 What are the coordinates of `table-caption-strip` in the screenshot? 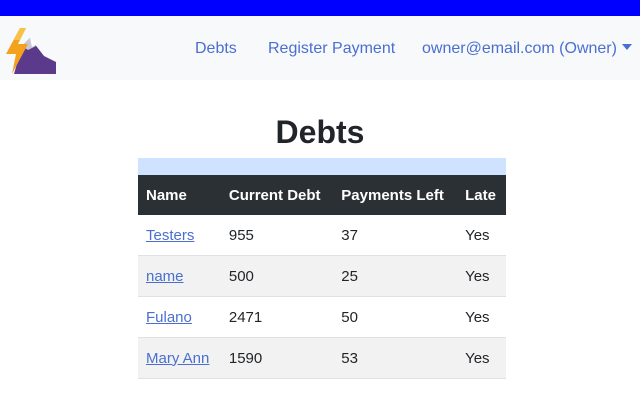 It's located at (322, 166).